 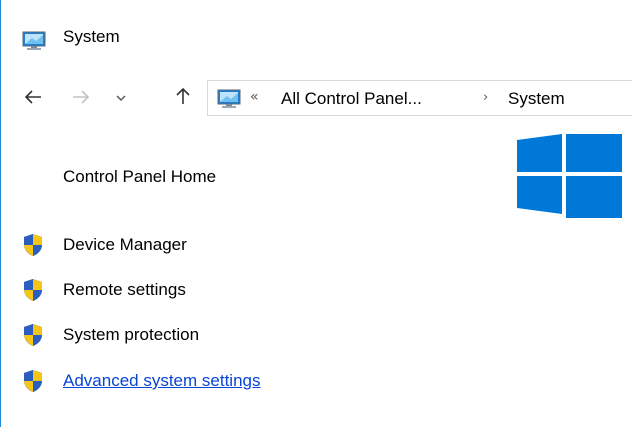 What do you see at coordinates (254, 97) in the screenshot?
I see `breadcrumb-overflow-button: «` at bounding box center [254, 97].